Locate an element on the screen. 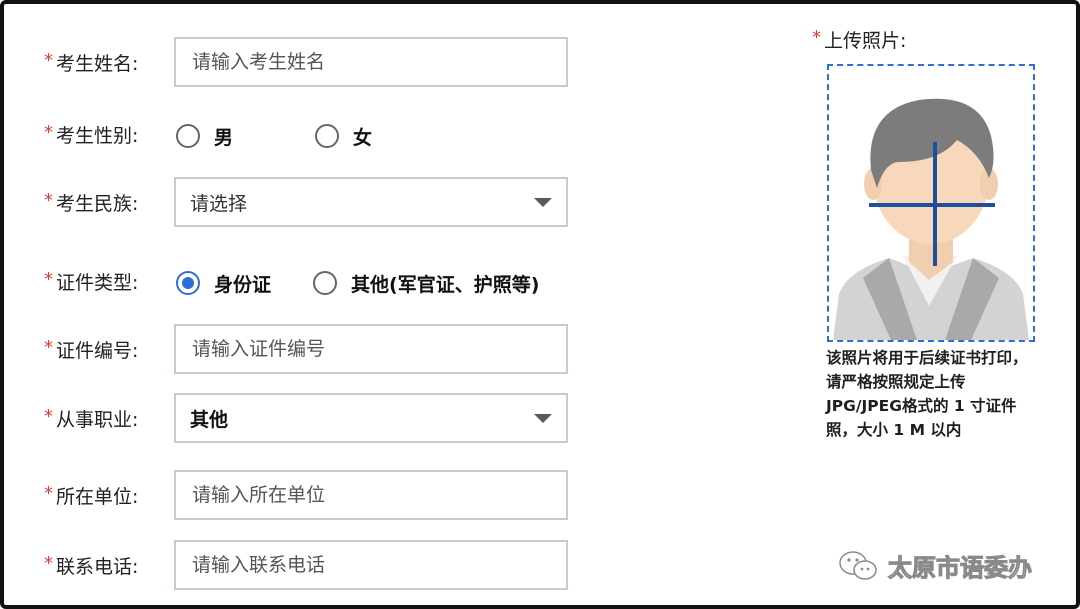  gender-radio-male: 男 is located at coordinates (204, 136).